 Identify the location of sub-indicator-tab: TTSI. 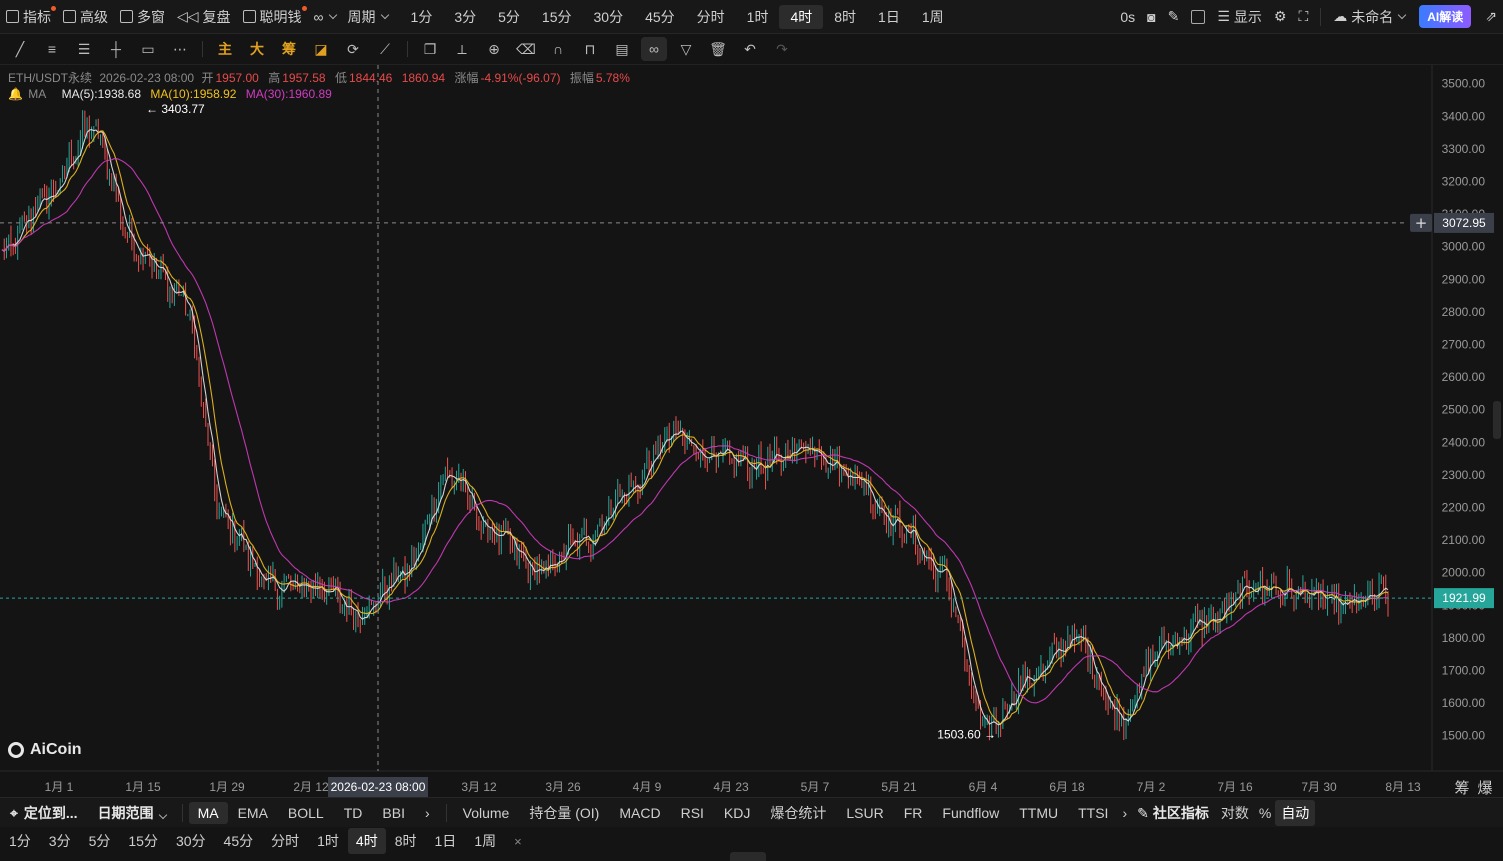
(1093, 813).